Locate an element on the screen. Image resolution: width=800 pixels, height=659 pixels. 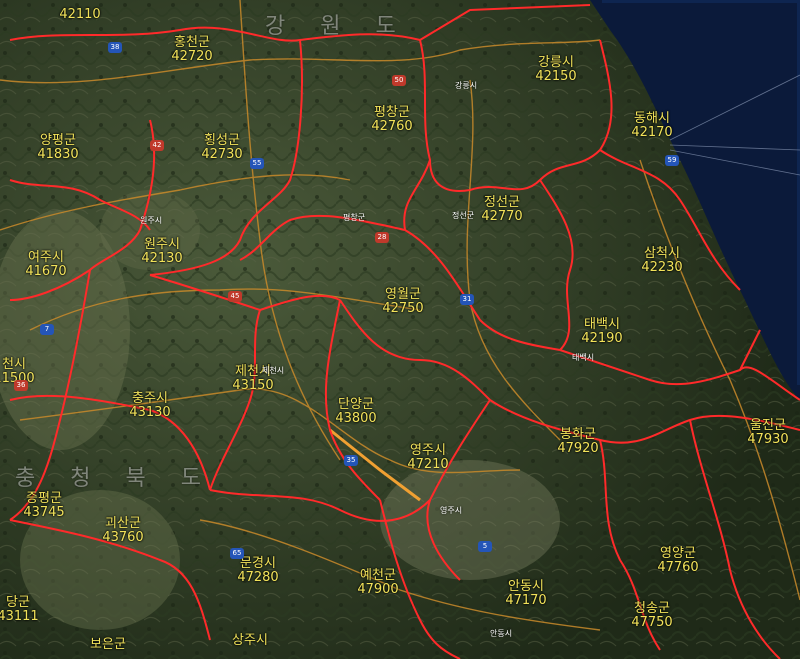
region-code: 43150 is located at coordinates (253, 385).